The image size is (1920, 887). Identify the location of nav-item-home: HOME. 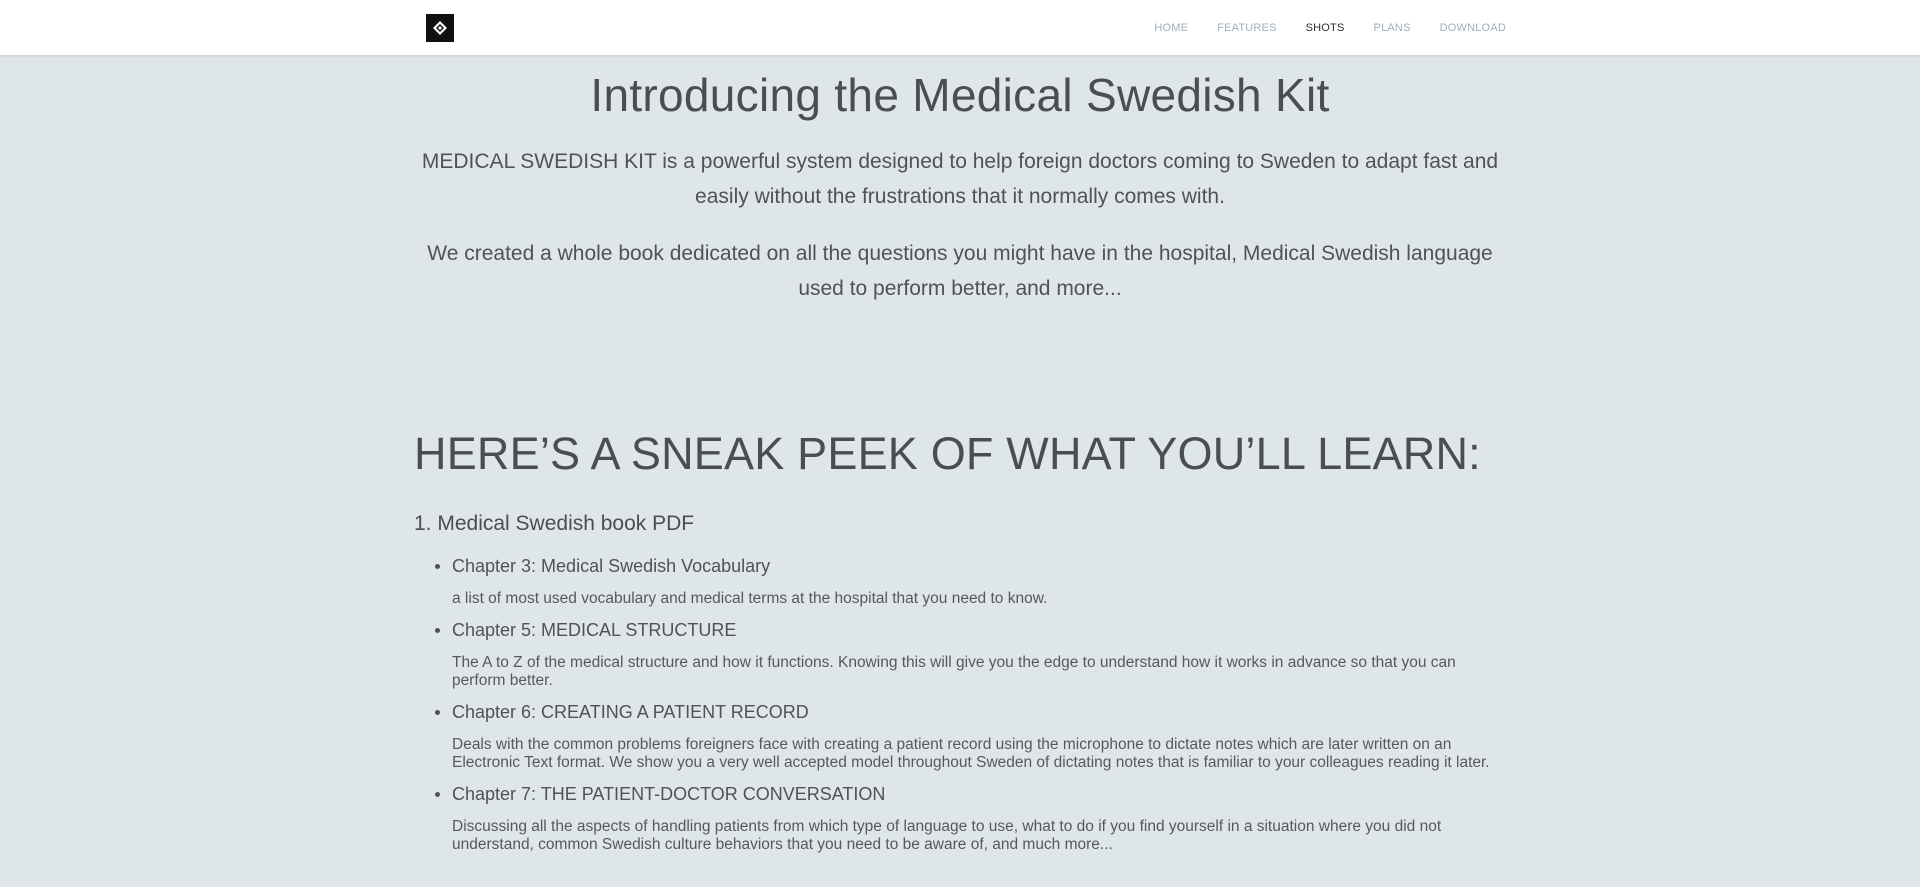
(1171, 28).